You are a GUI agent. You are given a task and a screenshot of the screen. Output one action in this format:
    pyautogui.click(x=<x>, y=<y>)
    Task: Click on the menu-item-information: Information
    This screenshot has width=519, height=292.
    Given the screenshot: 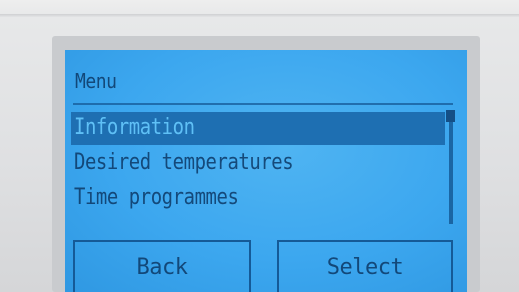 What is the action you would take?
    pyautogui.click(x=258, y=128)
    